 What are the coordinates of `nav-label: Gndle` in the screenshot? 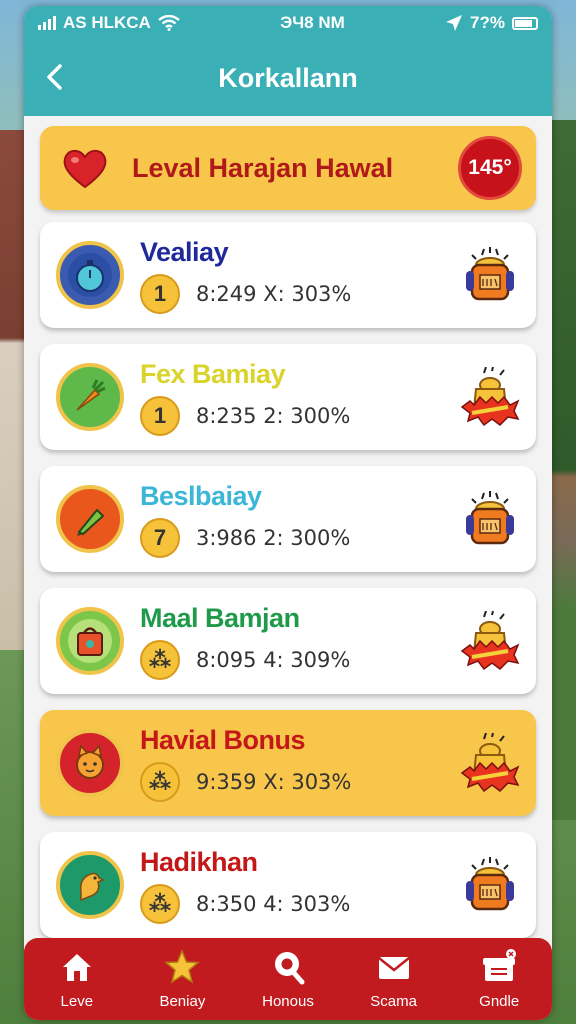 It's located at (499, 1001).